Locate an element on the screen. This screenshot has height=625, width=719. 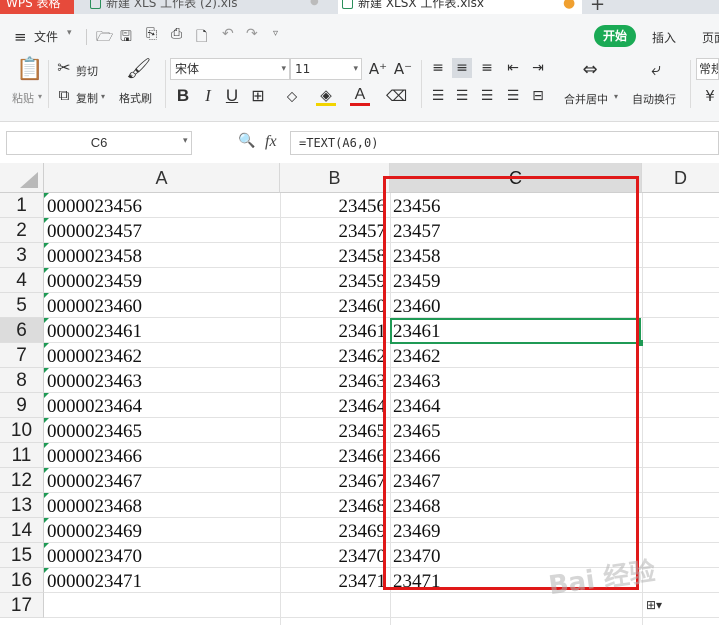
row-header: 6 is located at coordinates (22, 330).